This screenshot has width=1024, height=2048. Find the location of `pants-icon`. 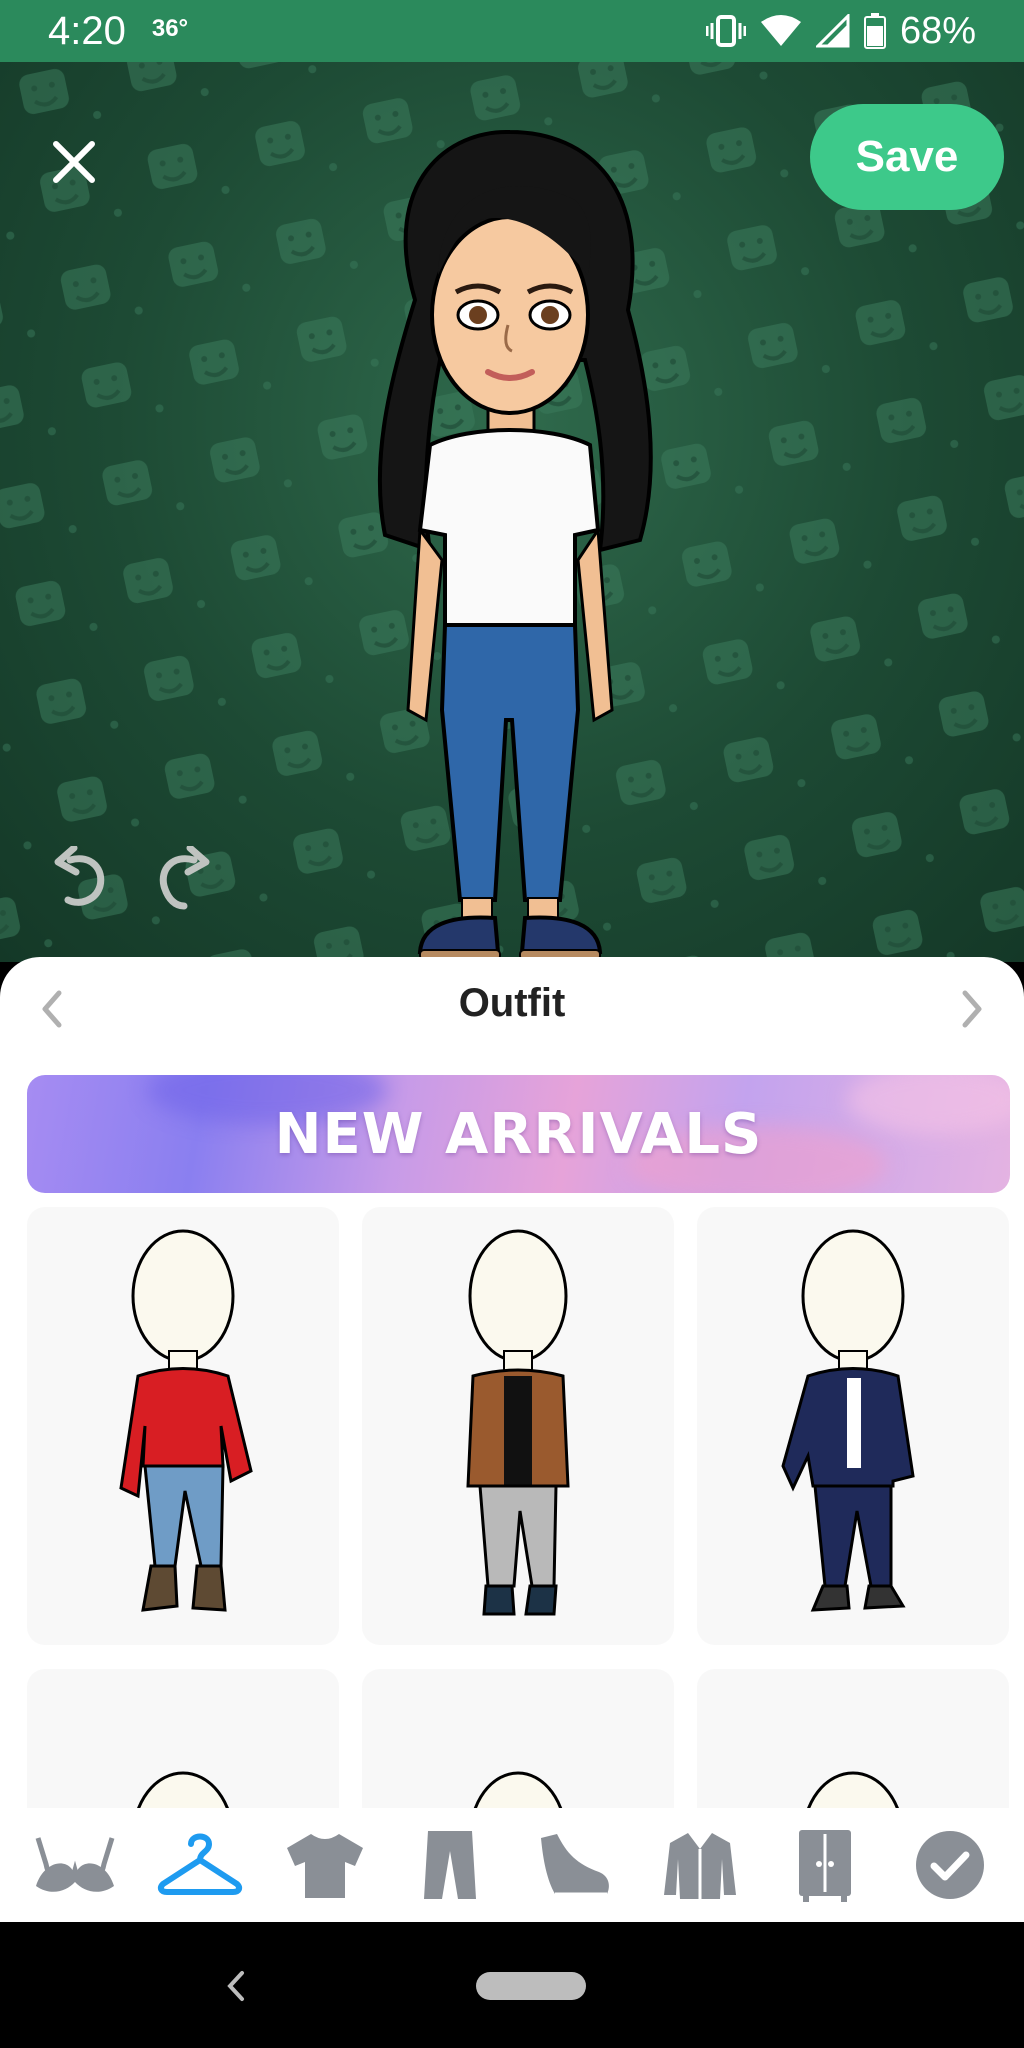

pants-icon is located at coordinates (449, 1865).